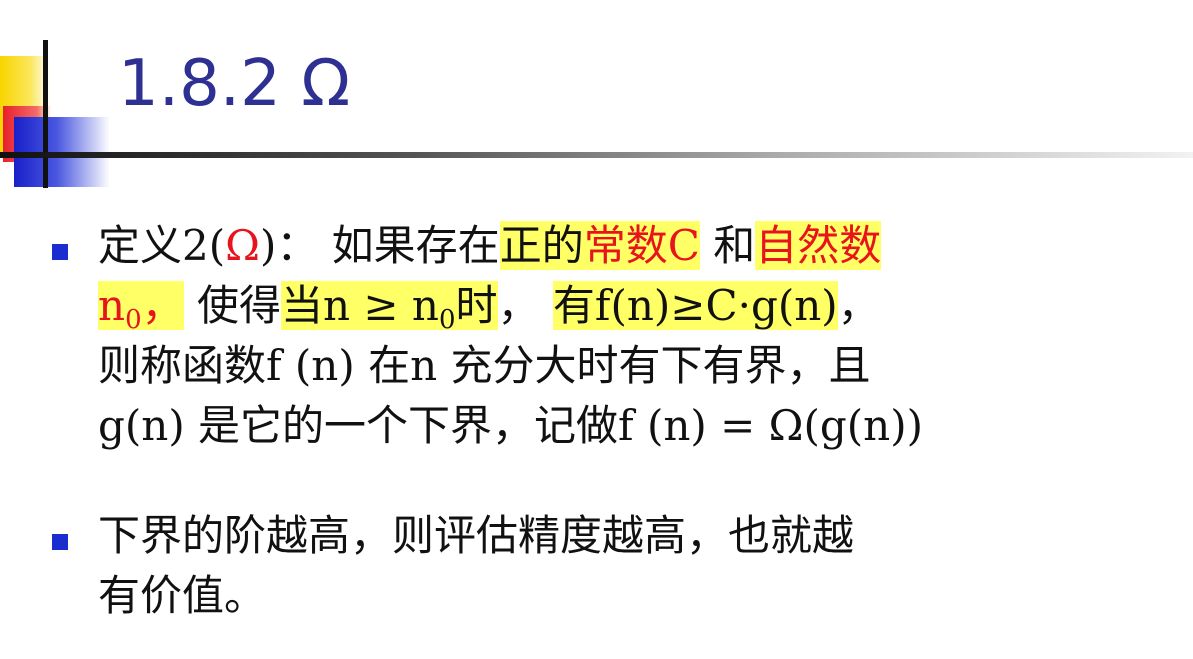 This screenshot has height=659, width=1193. I want to click on text-comma-end: ，, so click(858, 305).